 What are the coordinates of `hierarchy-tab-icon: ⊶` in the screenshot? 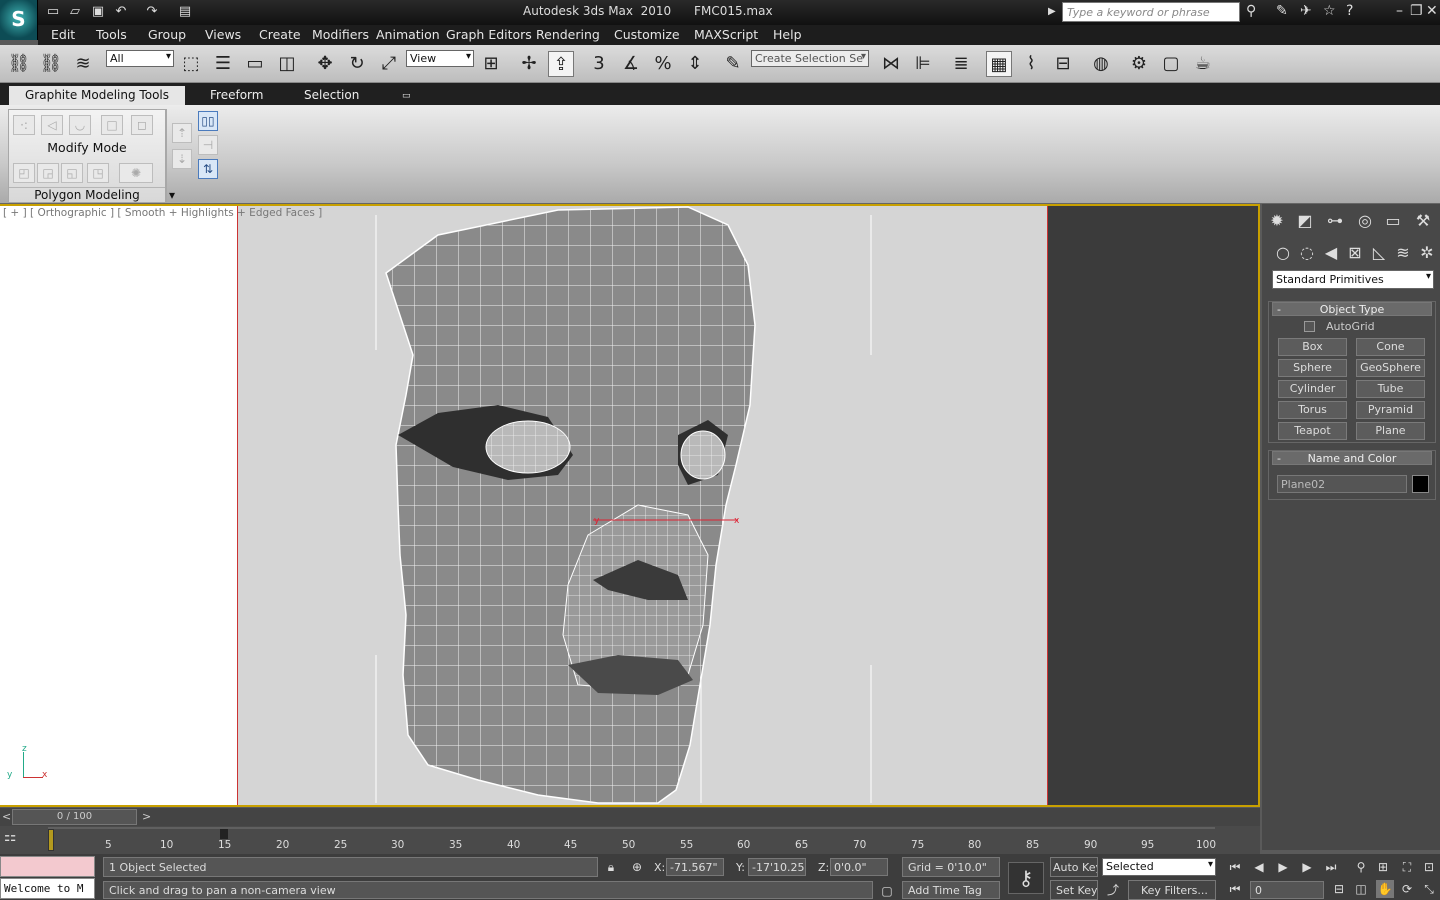 It's located at (1335, 221).